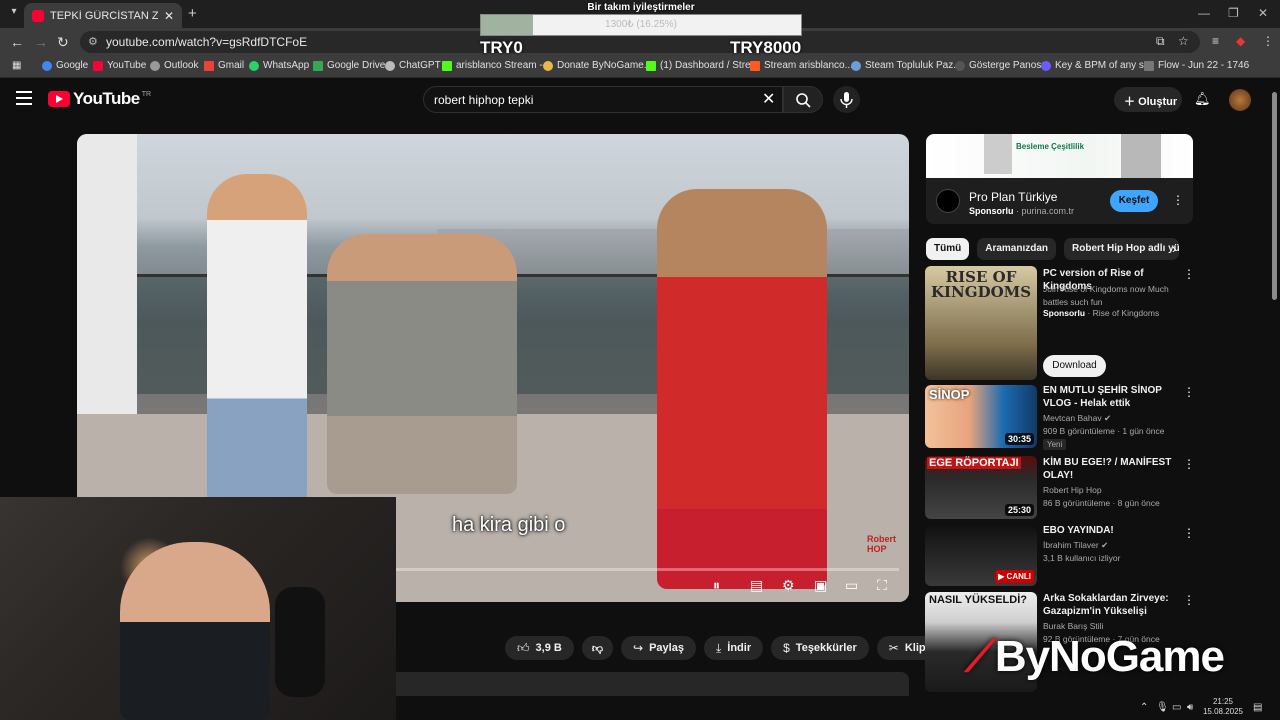 The image size is (1280, 720). Describe the element at coordinates (733, 648) in the screenshot. I see `download-button: ⤓ İndir` at that location.